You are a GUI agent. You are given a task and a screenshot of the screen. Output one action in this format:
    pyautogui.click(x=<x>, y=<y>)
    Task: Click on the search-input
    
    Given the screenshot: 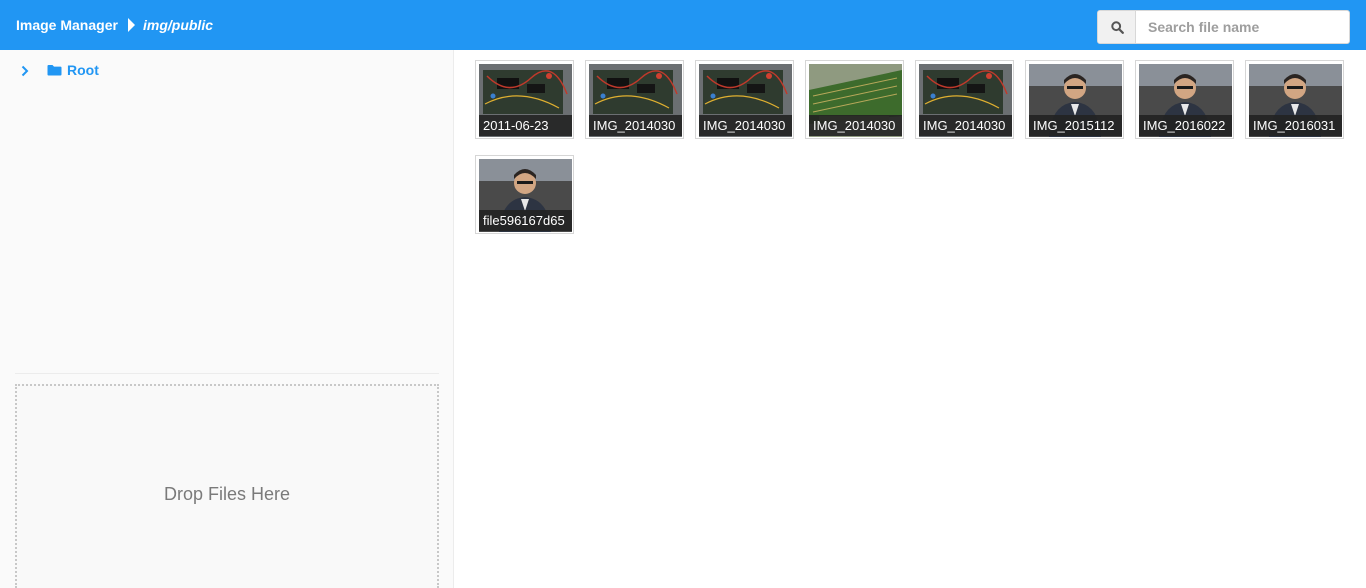 What is the action you would take?
    pyautogui.click(x=1242, y=27)
    